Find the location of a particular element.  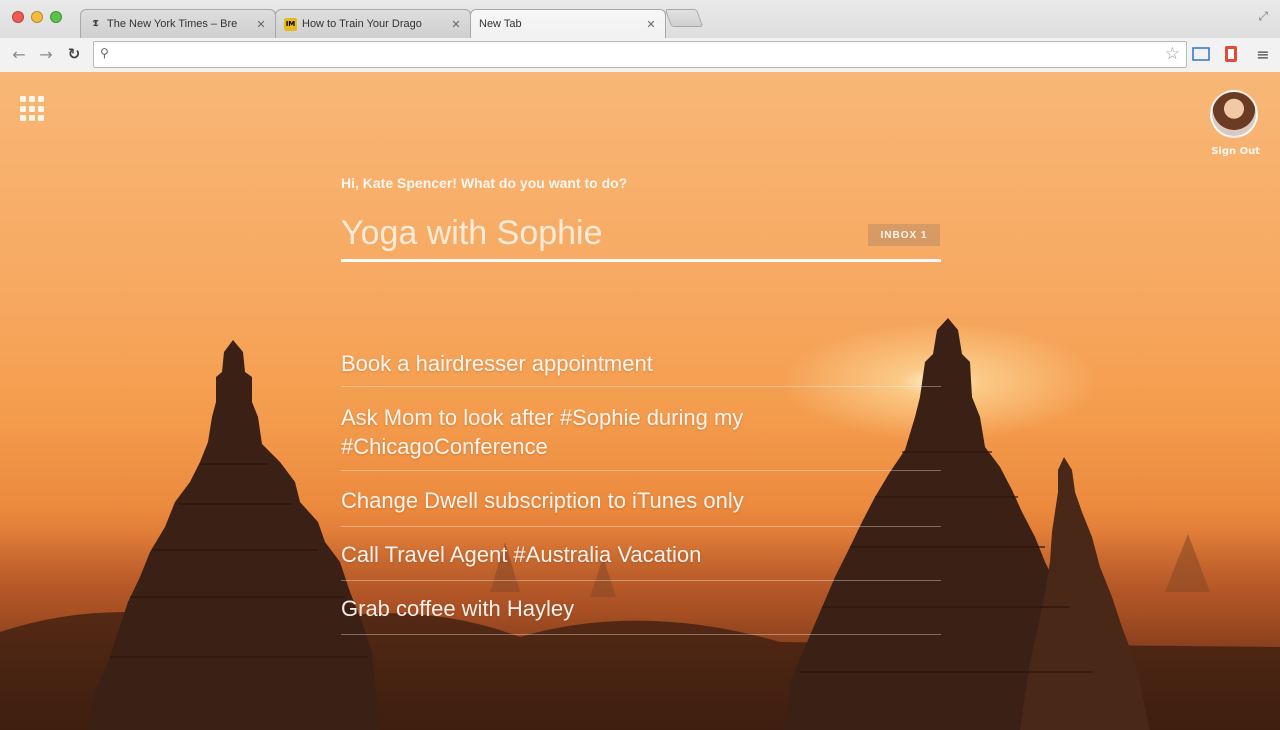

cast-extension-icon is located at coordinates (1201, 54).